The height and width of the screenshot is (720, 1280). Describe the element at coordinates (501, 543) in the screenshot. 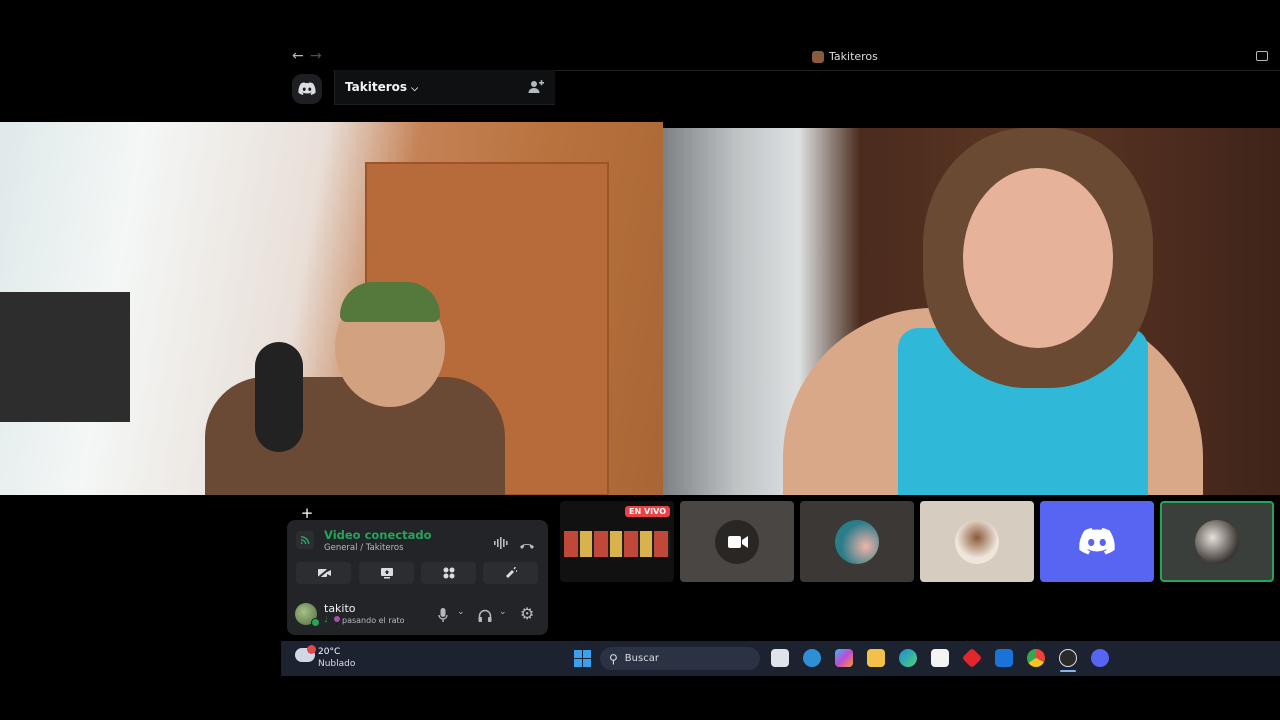

I see `noise-suppression-icon` at that location.